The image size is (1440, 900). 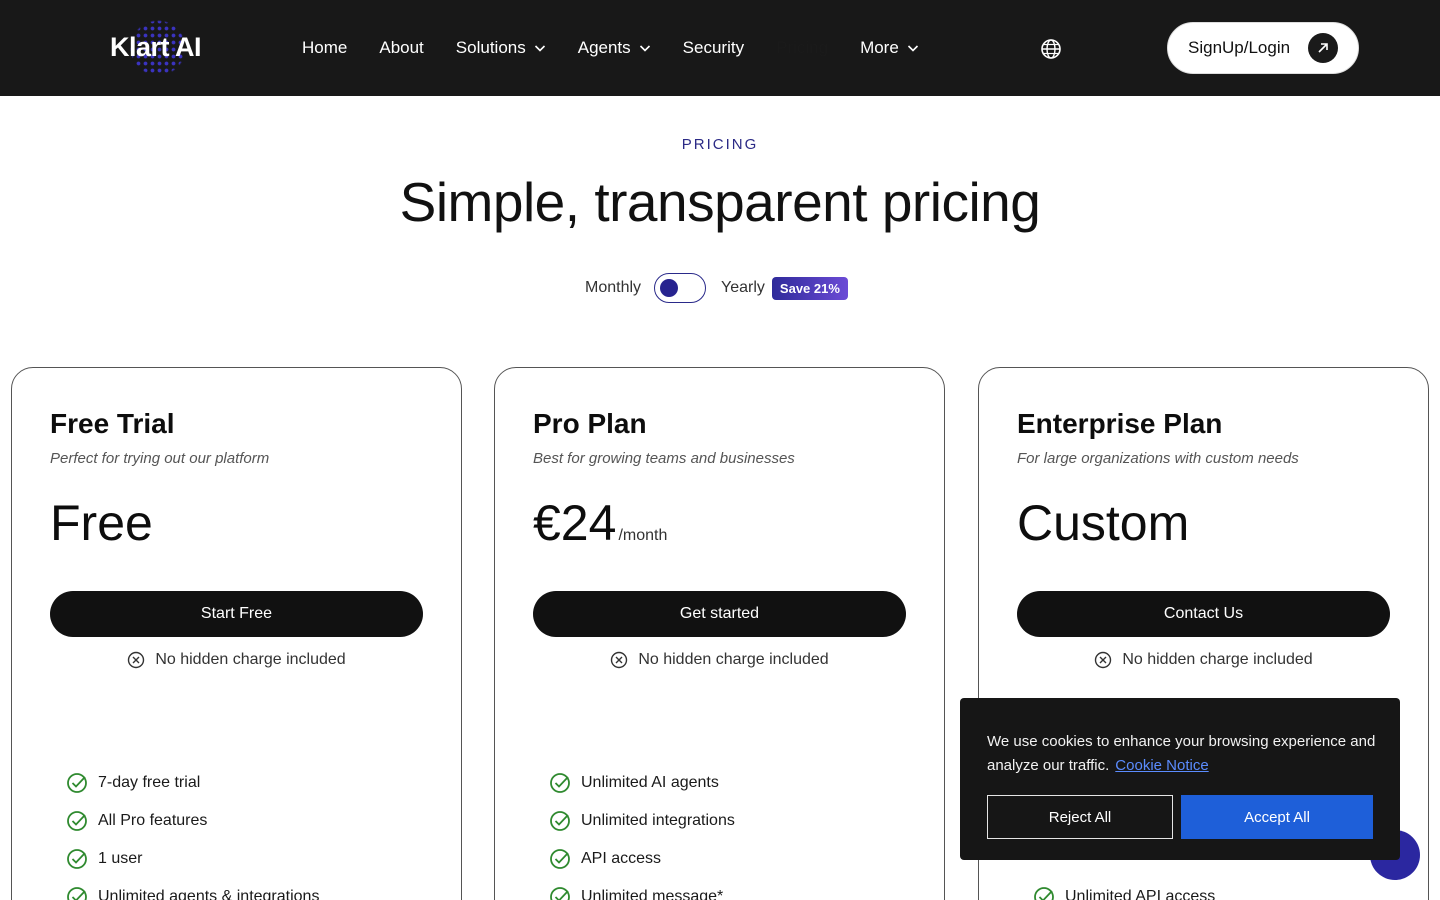 I want to click on globe-icon, so click(x=1051, y=49).